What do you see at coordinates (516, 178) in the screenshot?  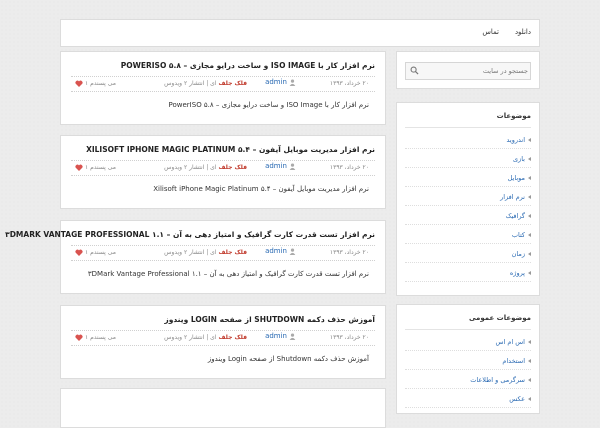 I see `category-label: موبایل` at bounding box center [516, 178].